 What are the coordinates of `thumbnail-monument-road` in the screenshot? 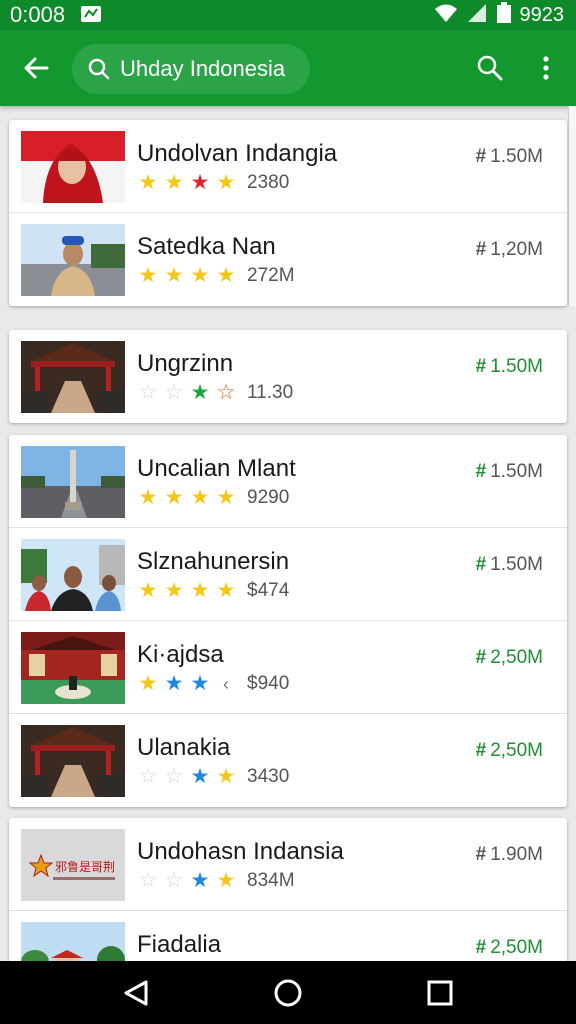 It's located at (73, 482).